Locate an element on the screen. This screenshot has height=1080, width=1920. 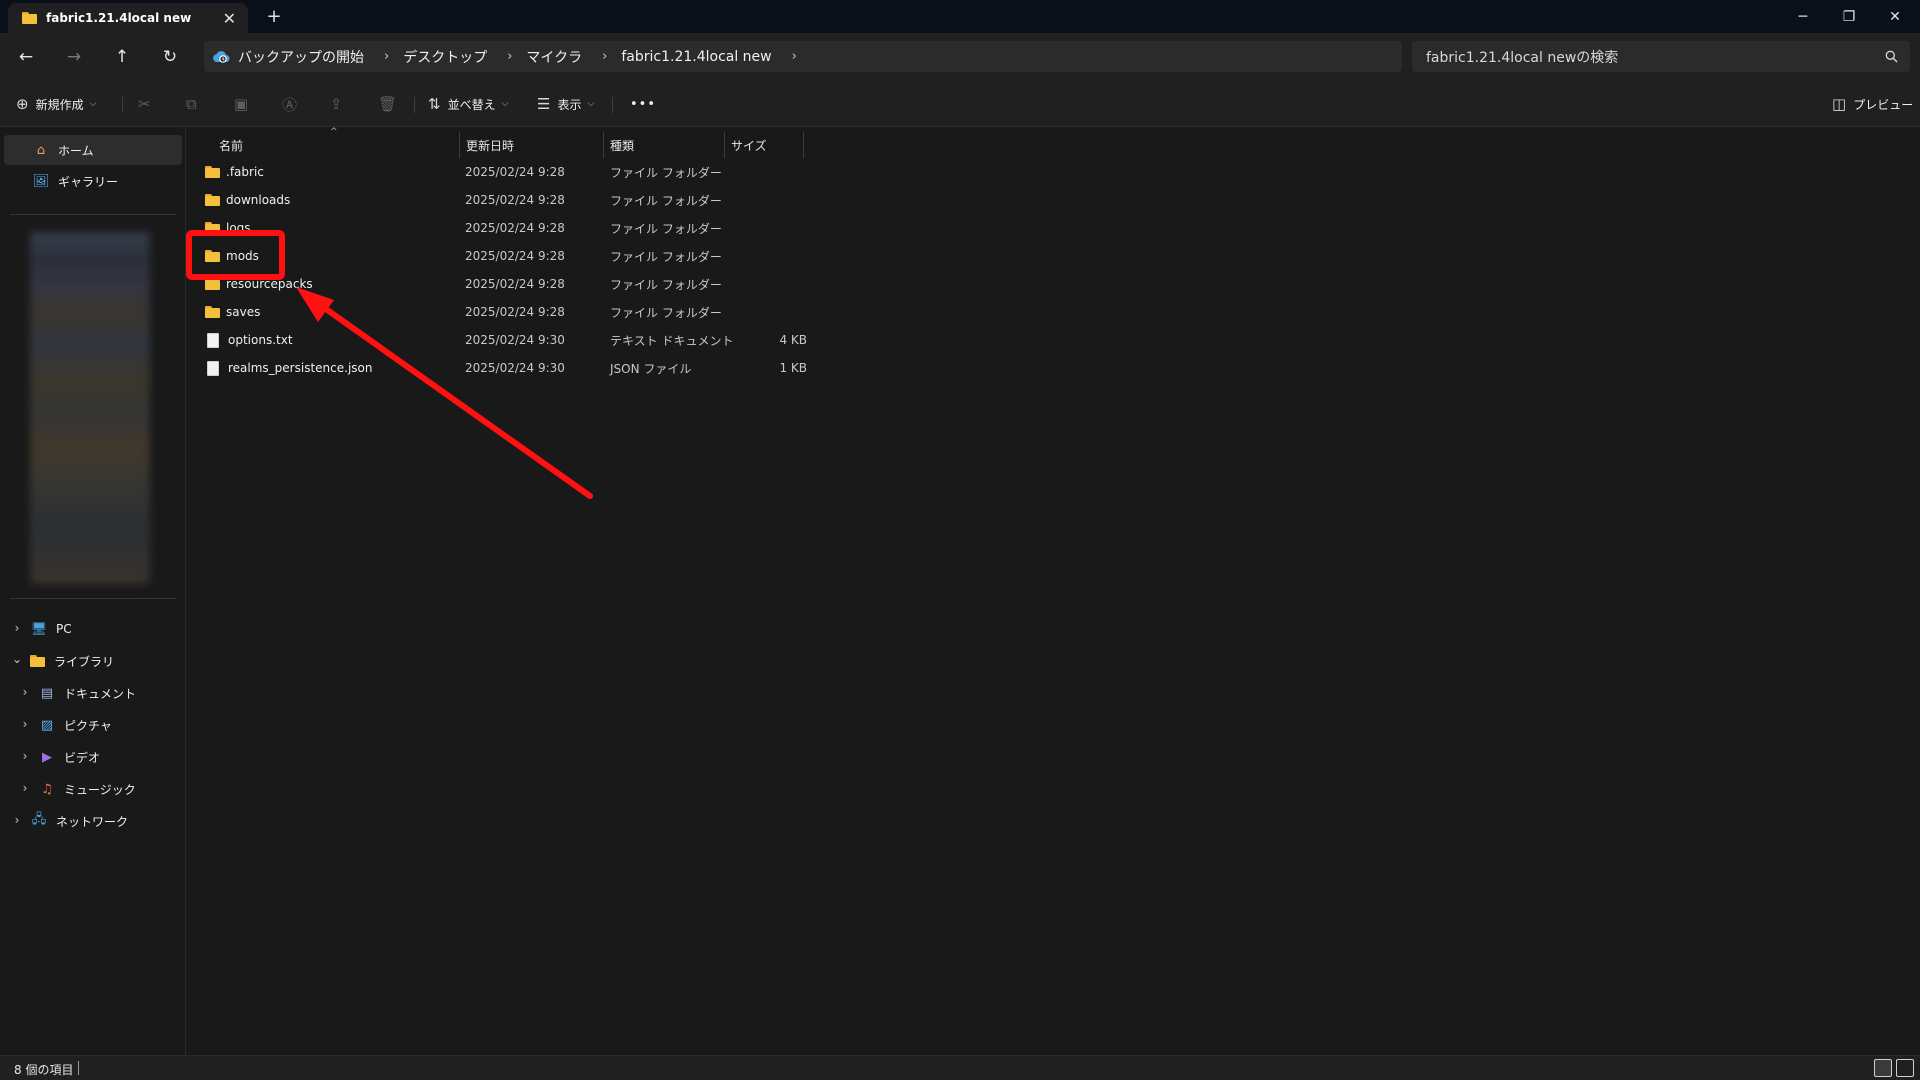
view-button-label: 表示 is located at coordinates (569, 104).